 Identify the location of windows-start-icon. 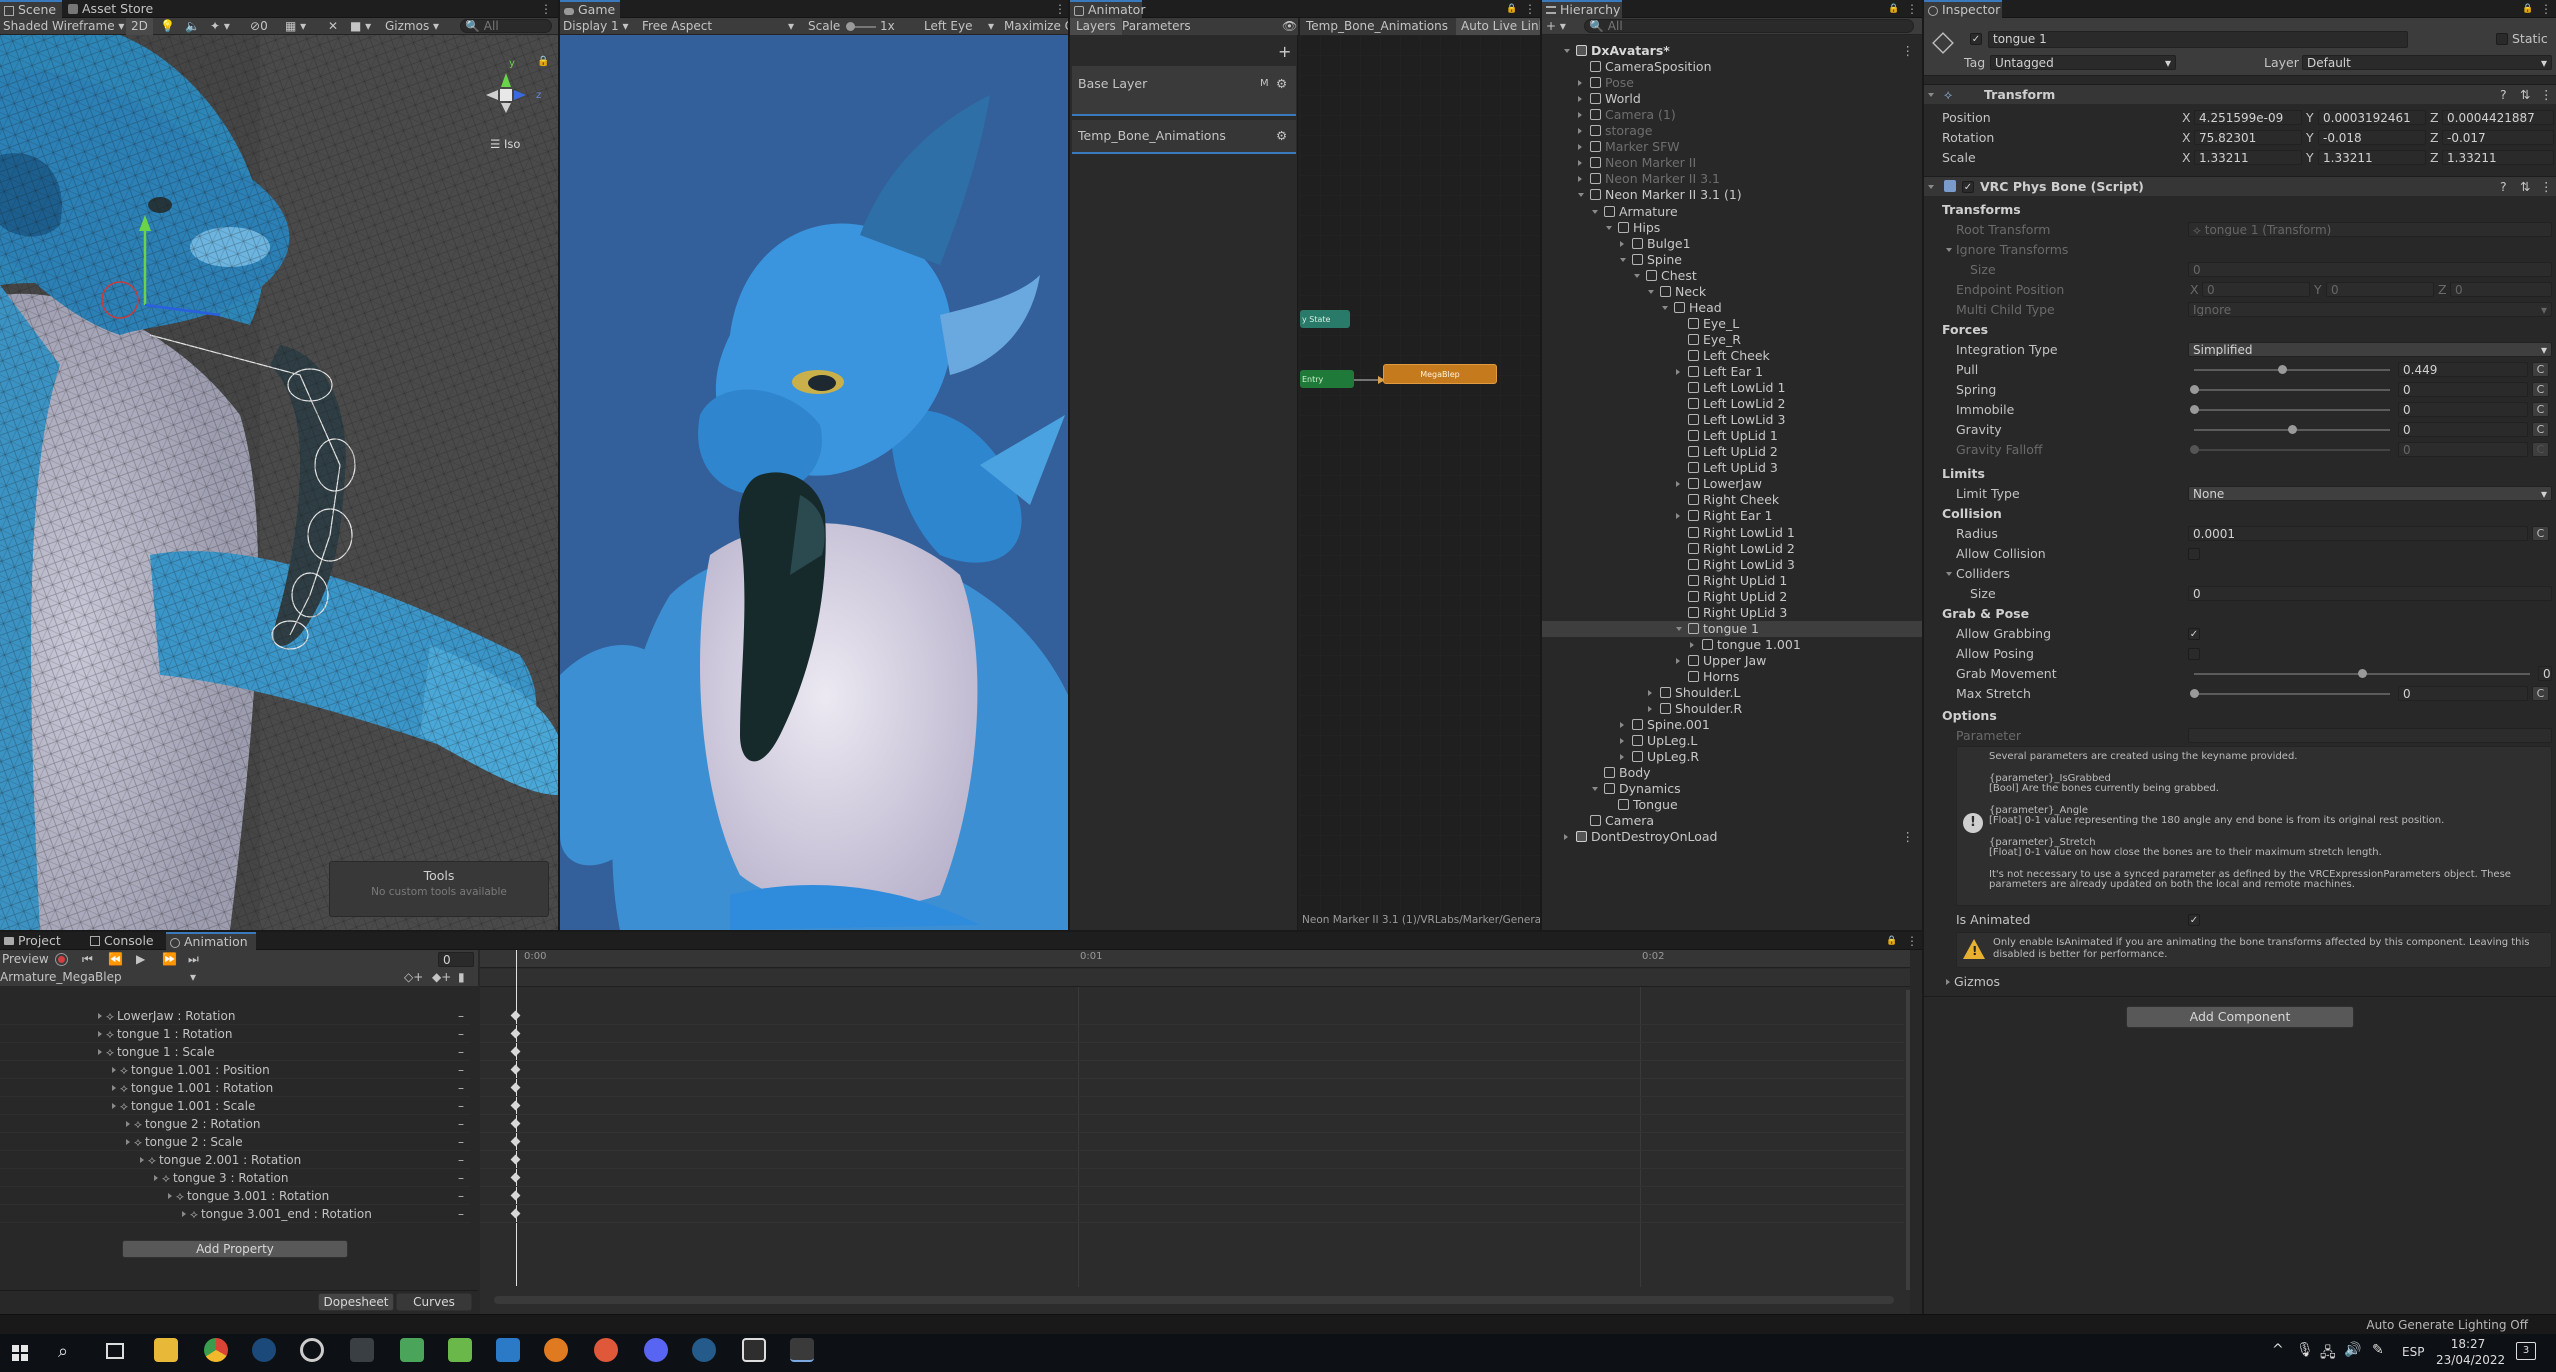
(20, 1353).